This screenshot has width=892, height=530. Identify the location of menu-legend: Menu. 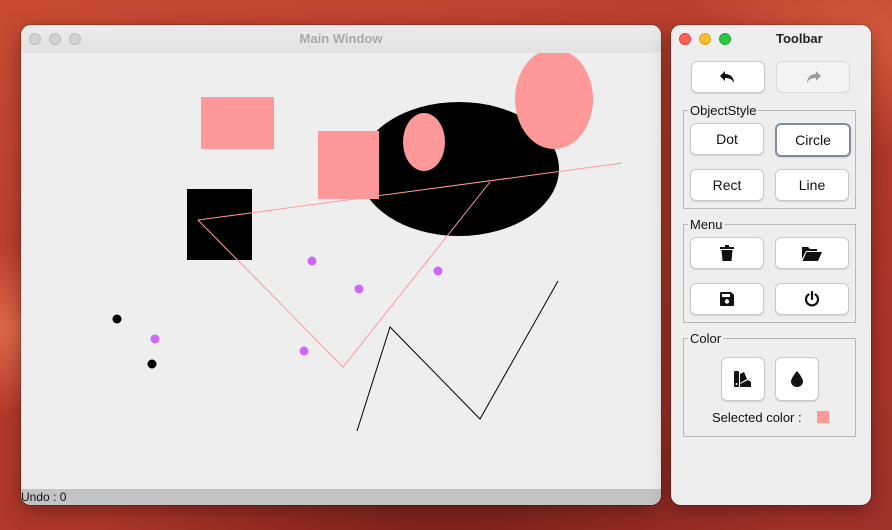
(706, 224).